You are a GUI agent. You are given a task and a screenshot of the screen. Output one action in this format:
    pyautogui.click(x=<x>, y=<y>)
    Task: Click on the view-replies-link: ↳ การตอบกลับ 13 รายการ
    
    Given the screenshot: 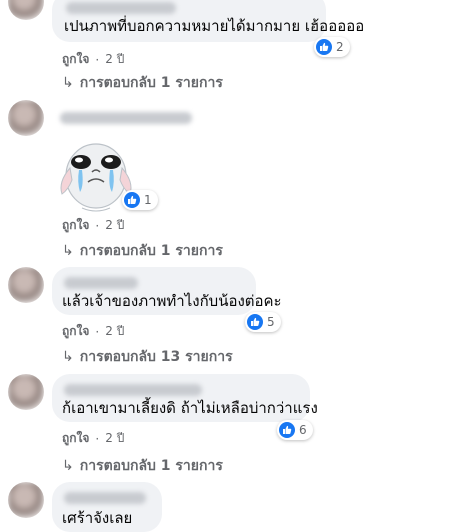 What is the action you would take?
    pyautogui.click(x=147, y=357)
    